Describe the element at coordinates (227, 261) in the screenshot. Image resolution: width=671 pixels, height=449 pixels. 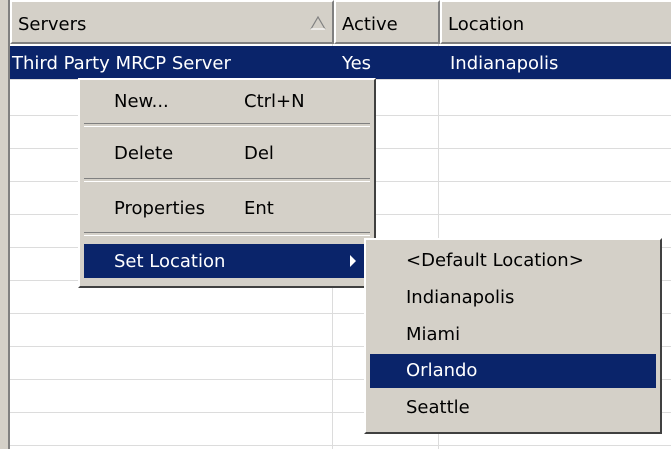
I see `menu-item-set-location: Set Location` at that location.